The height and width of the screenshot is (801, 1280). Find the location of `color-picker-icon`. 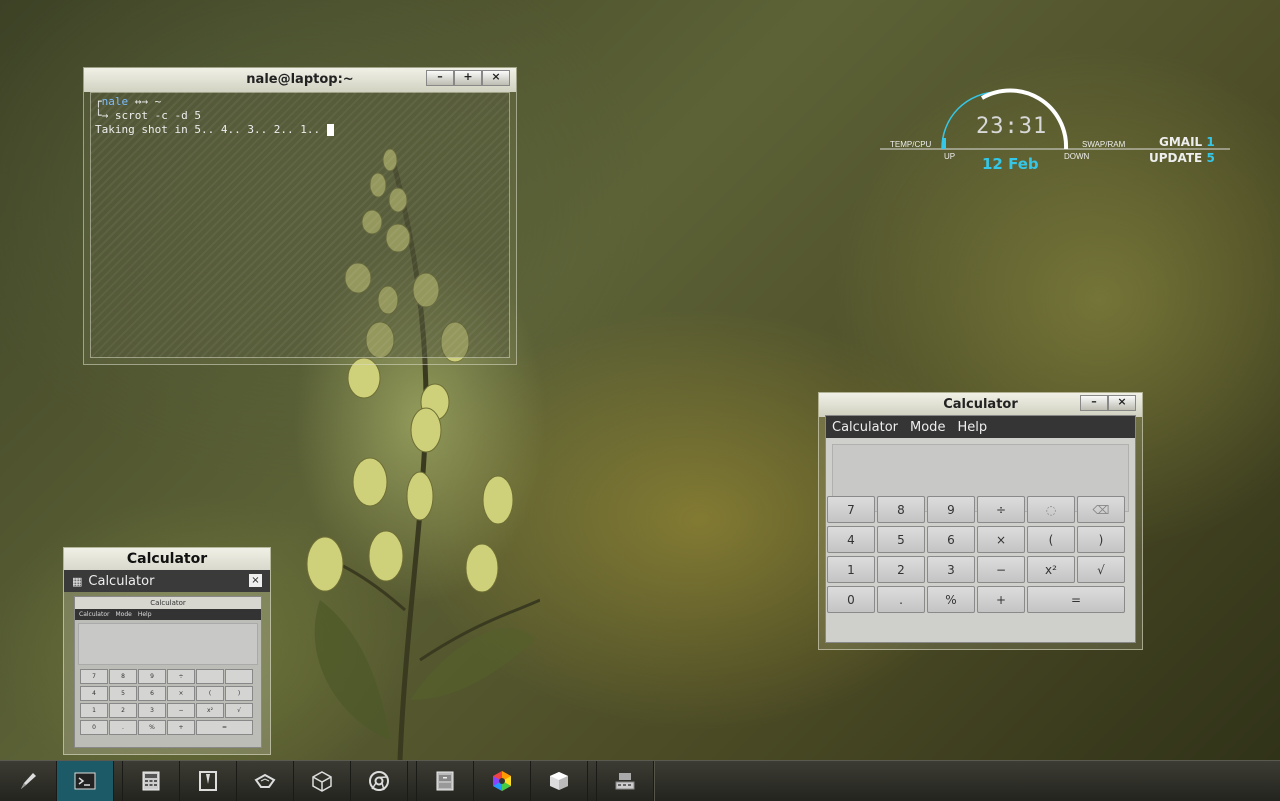

color-picker-icon is located at coordinates (502, 781).